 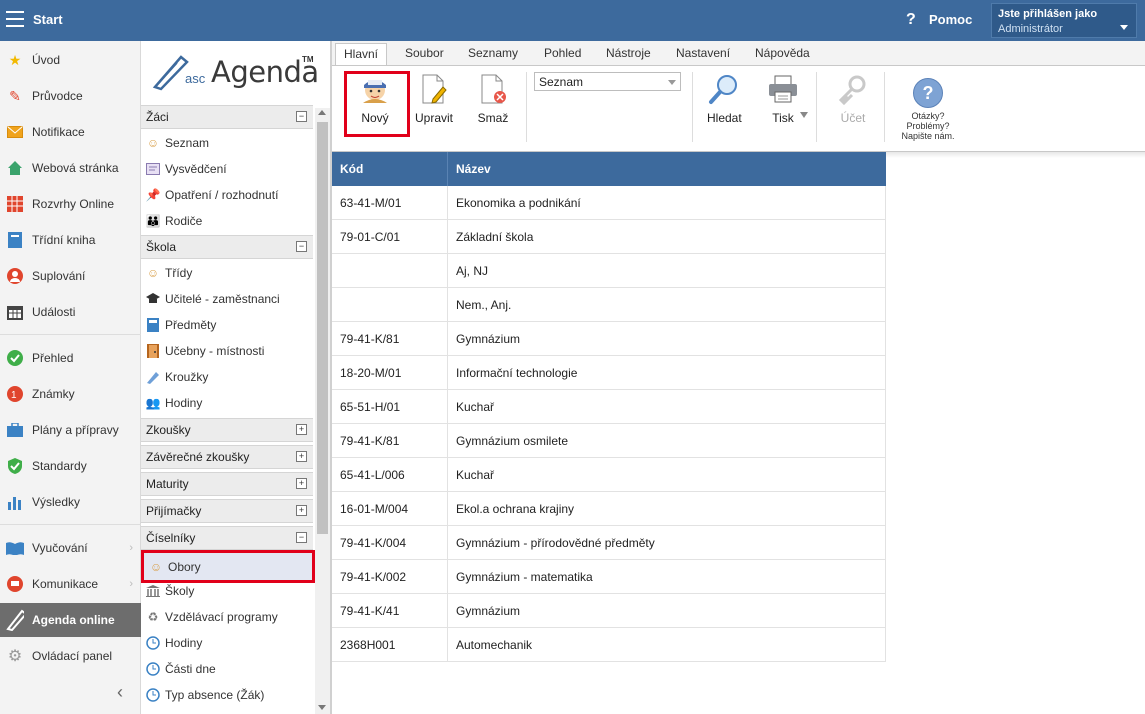 What do you see at coordinates (70, 60) in the screenshot?
I see `nav-item-uvod: ★ Úvod` at bounding box center [70, 60].